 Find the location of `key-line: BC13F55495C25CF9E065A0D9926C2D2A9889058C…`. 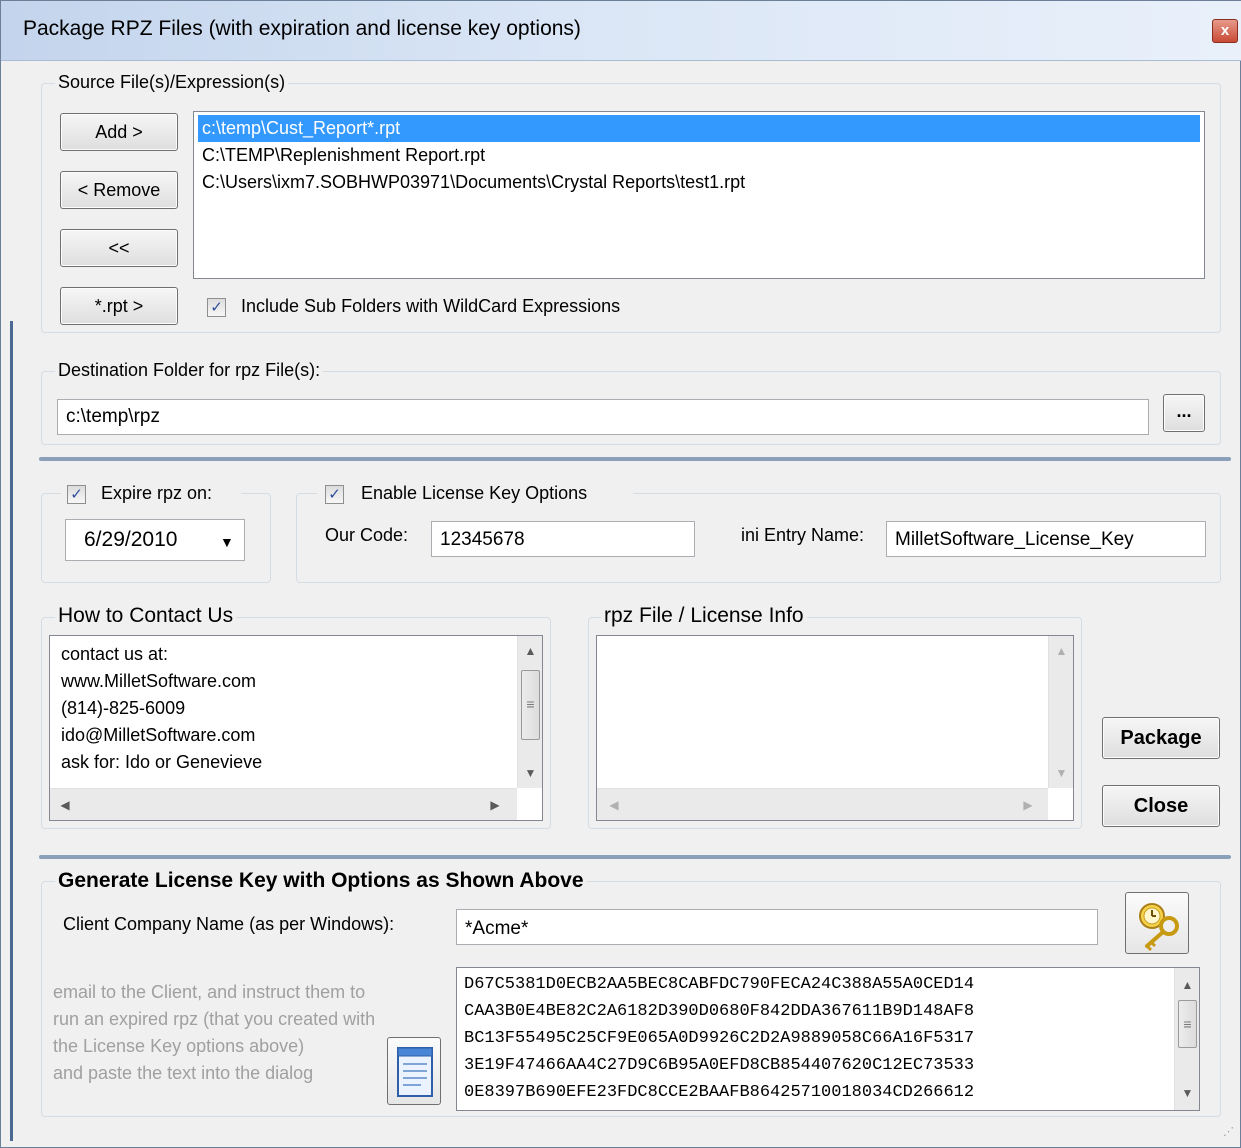

key-line: BC13F55495C25CF9E065A0D9926C2D2A9889058C… is located at coordinates (719, 1038).